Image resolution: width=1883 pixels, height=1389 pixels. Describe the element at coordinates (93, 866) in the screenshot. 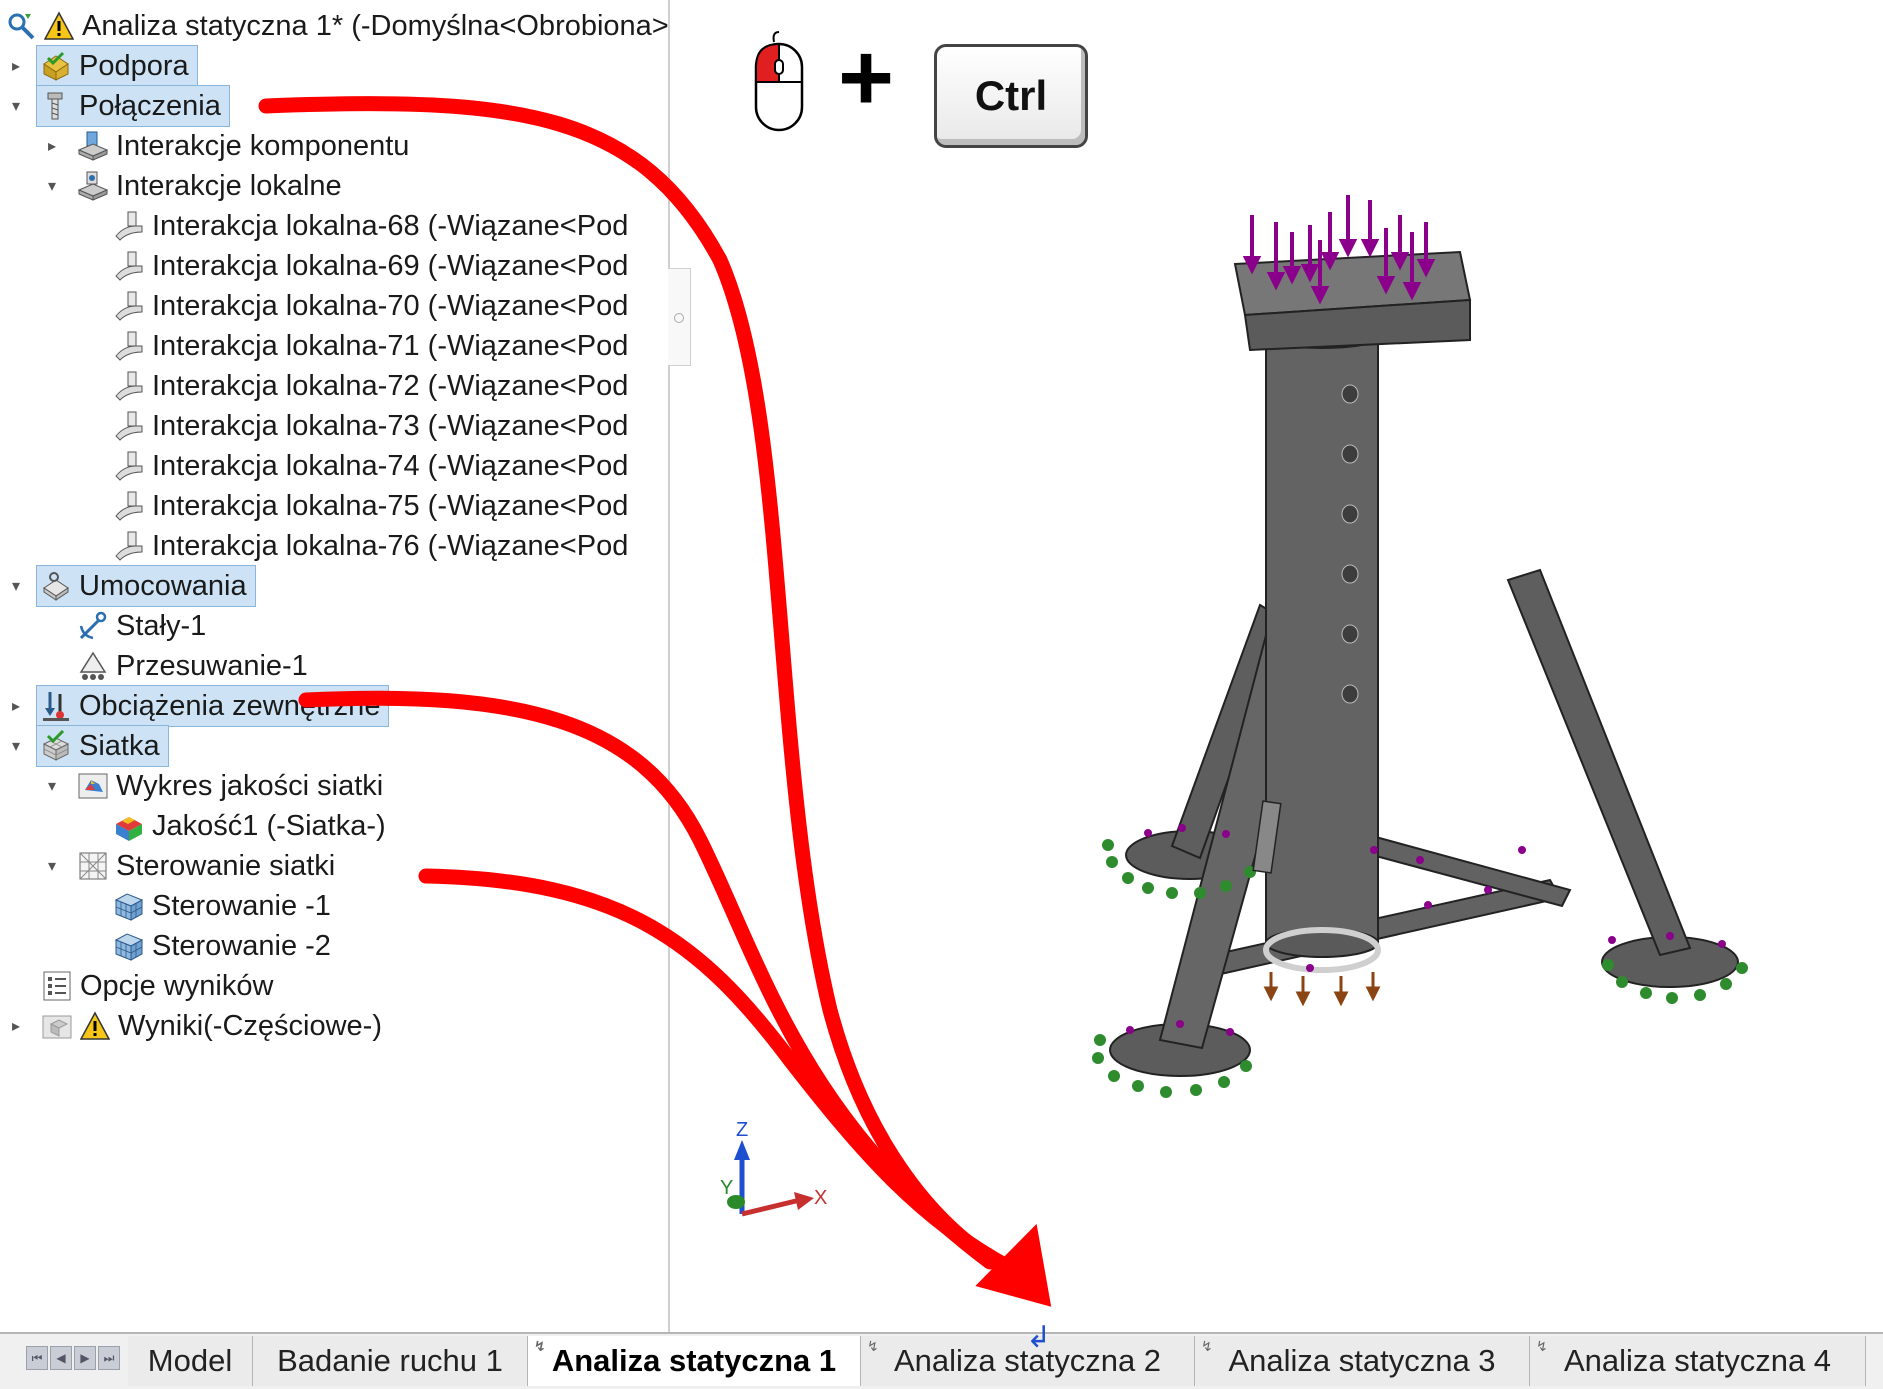

I see `mesh-control-folder-icon` at that location.